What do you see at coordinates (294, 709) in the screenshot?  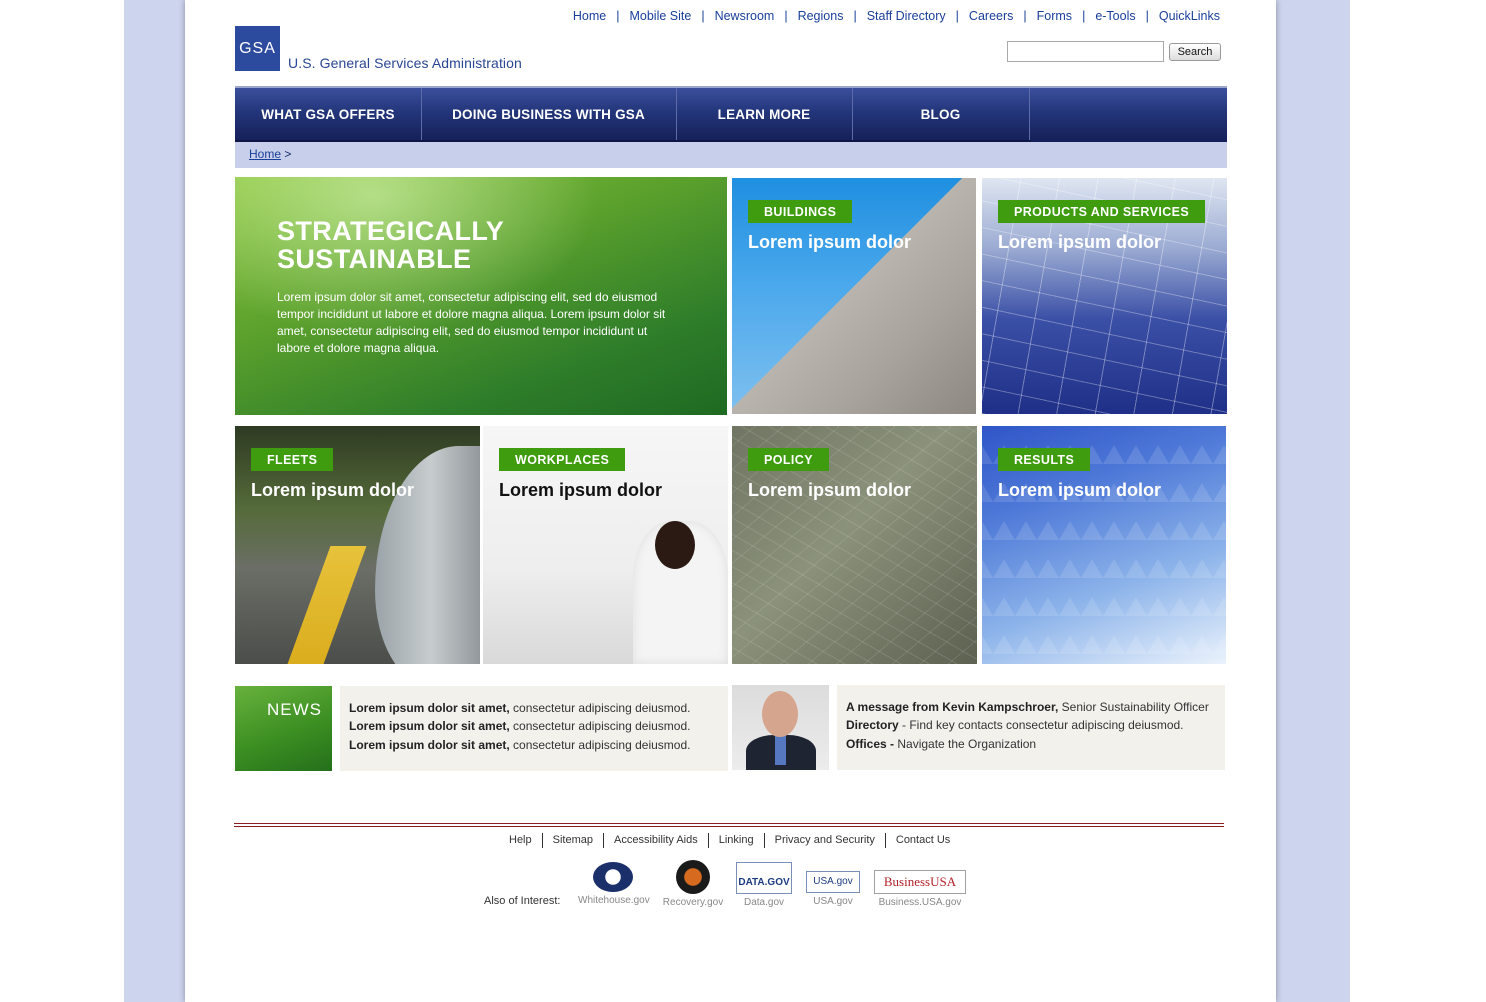 I see `news-label: NEWS` at bounding box center [294, 709].